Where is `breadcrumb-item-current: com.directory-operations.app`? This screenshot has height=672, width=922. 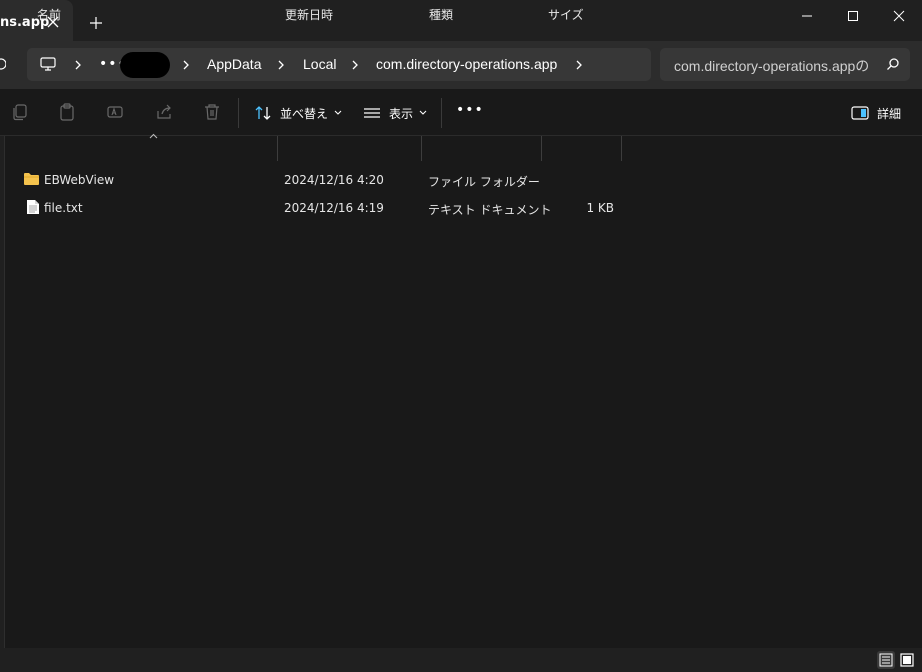
breadcrumb-item-current: com.directory-operations.app is located at coordinates (466, 64).